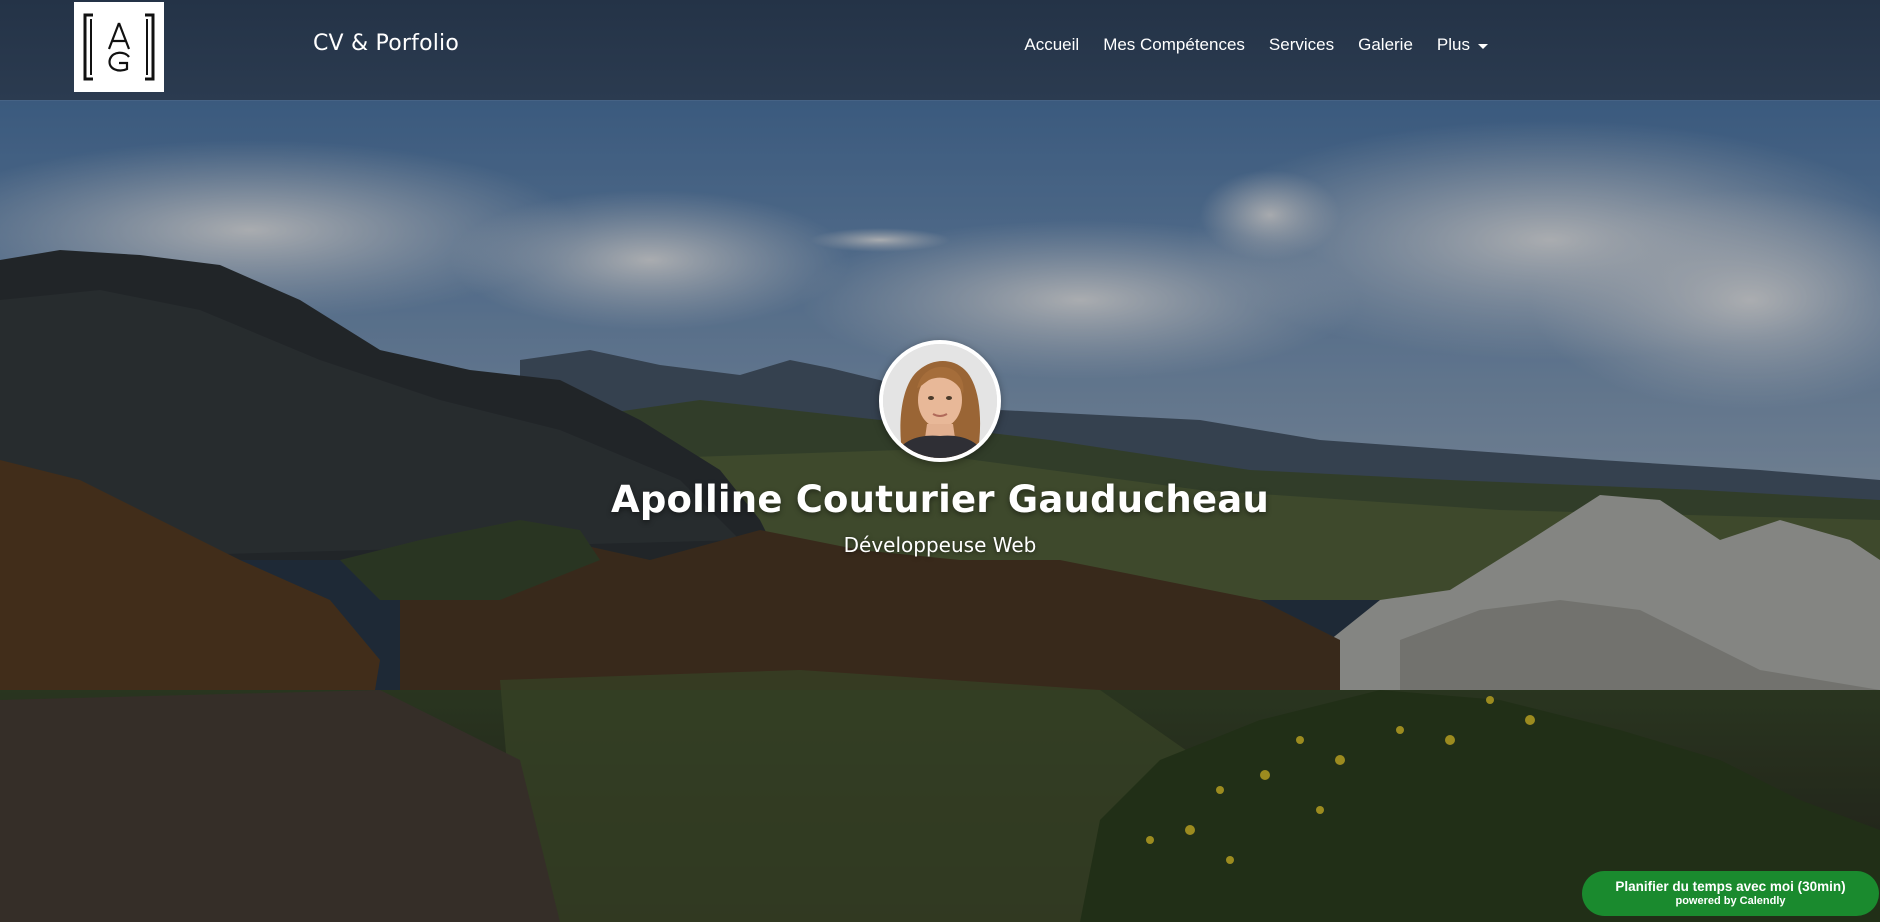  I want to click on nav-link-accueil: Accueil, so click(1051, 45).